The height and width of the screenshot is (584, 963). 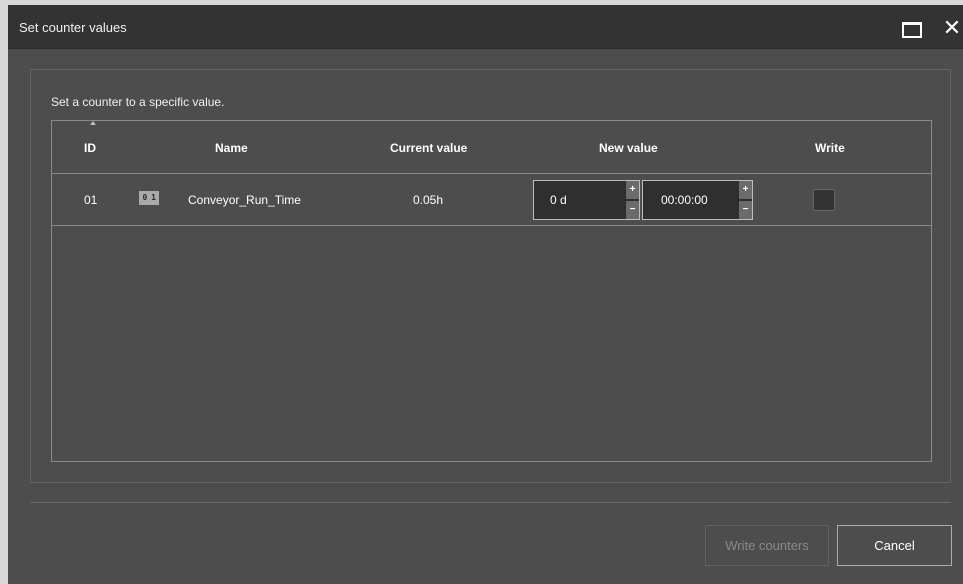 I want to click on days-value: 0 d, so click(x=558, y=200).